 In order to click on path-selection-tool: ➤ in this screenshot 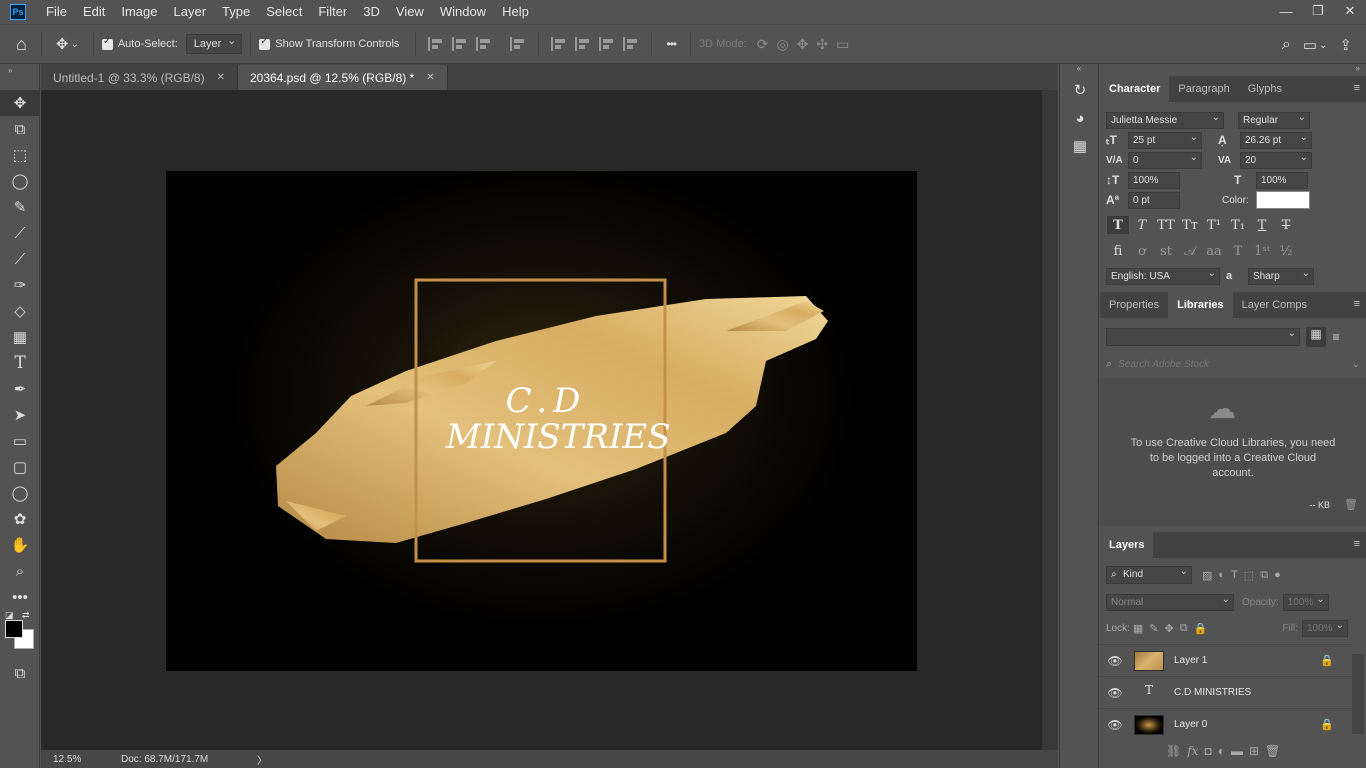, I will do `click(20, 415)`.